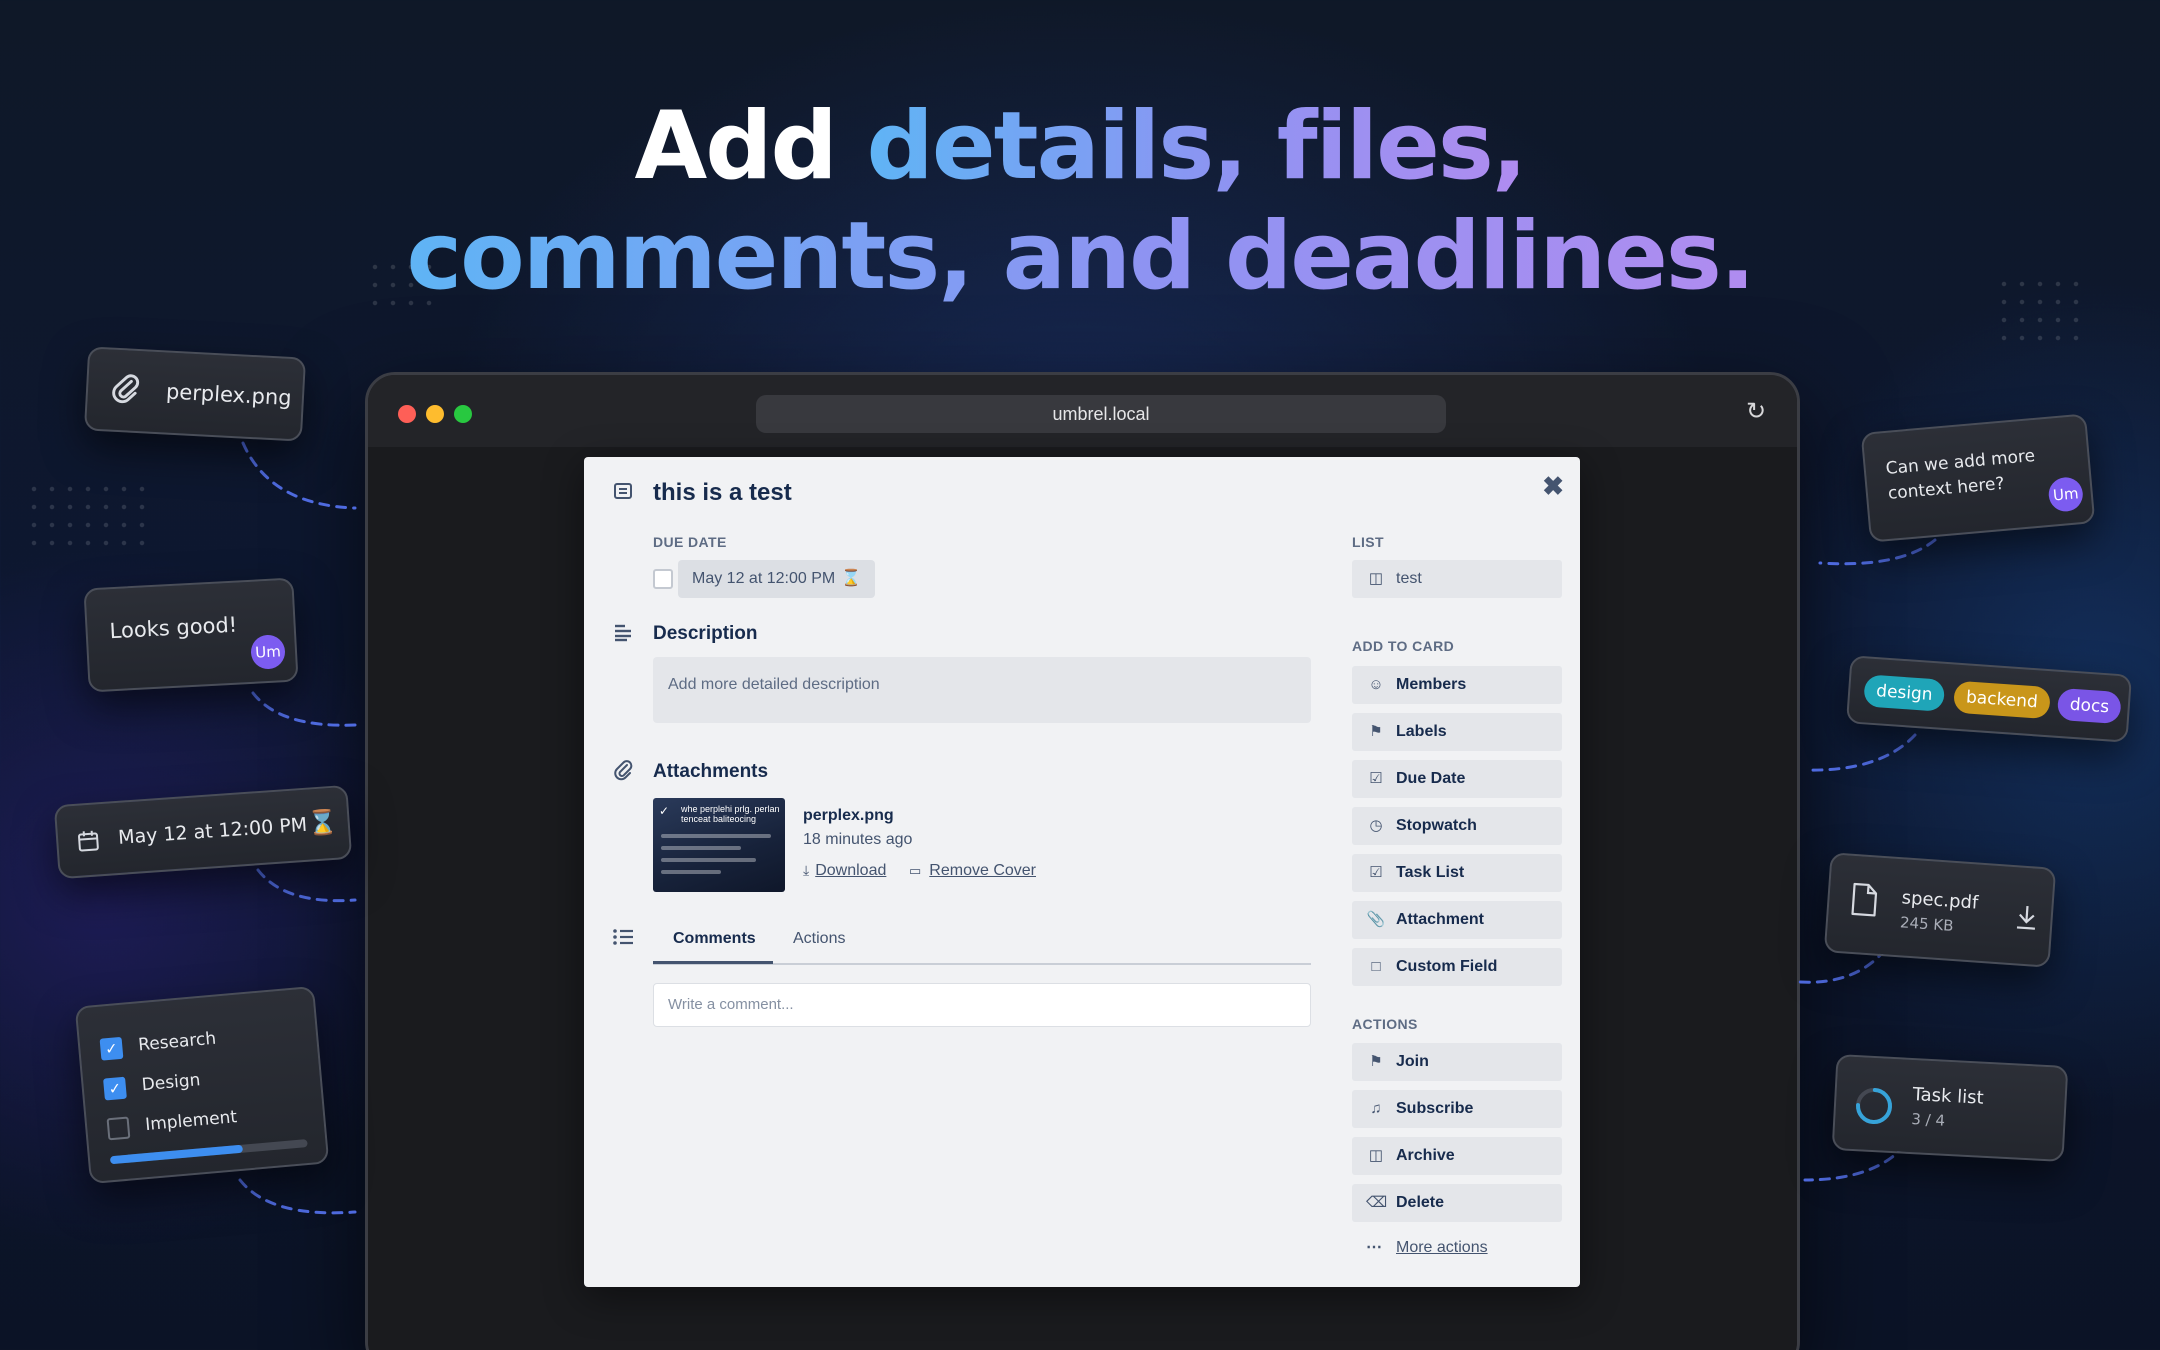 The height and width of the screenshot is (1350, 2160). Describe the element at coordinates (176, 1154) in the screenshot. I see `checklist-progress-fill` at that location.